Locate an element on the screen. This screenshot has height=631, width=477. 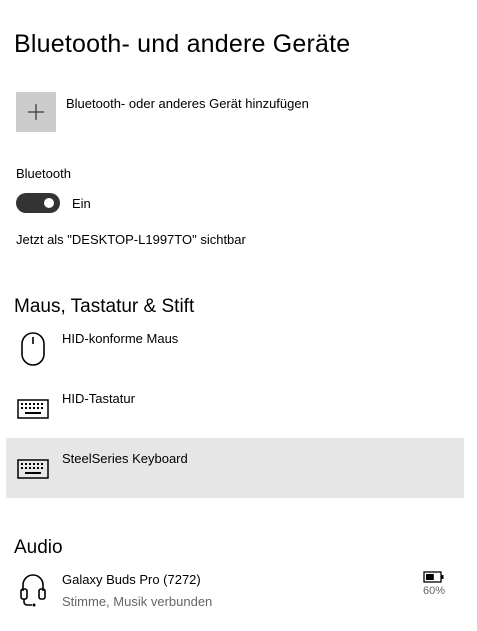
device-item-mouse: HID-konforme Maus is located at coordinates (235, 348).